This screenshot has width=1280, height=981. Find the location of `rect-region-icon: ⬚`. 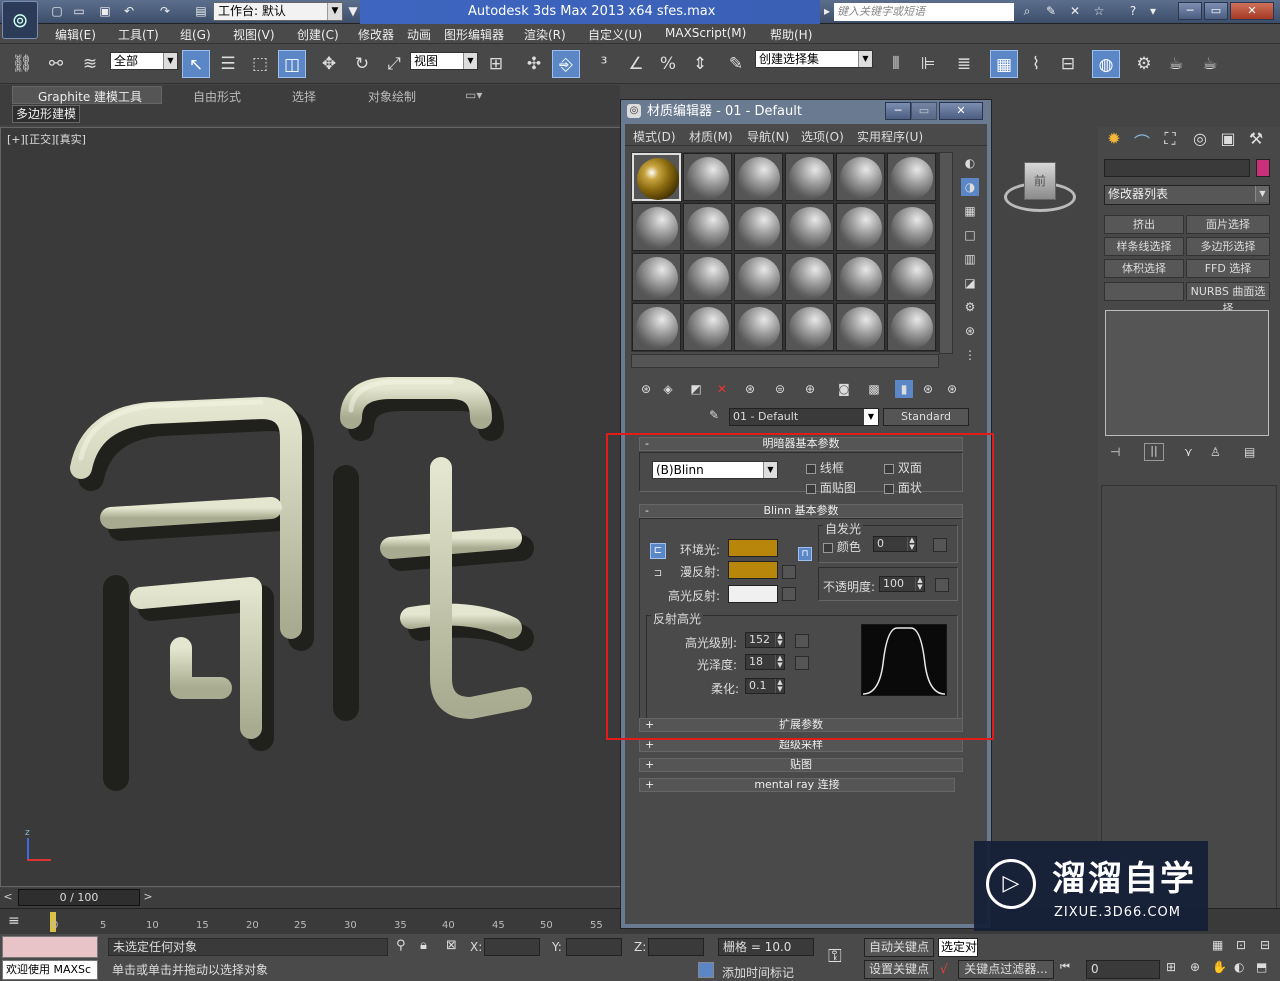

rect-region-icon: ⬚ is located at coordinates (260, 64).